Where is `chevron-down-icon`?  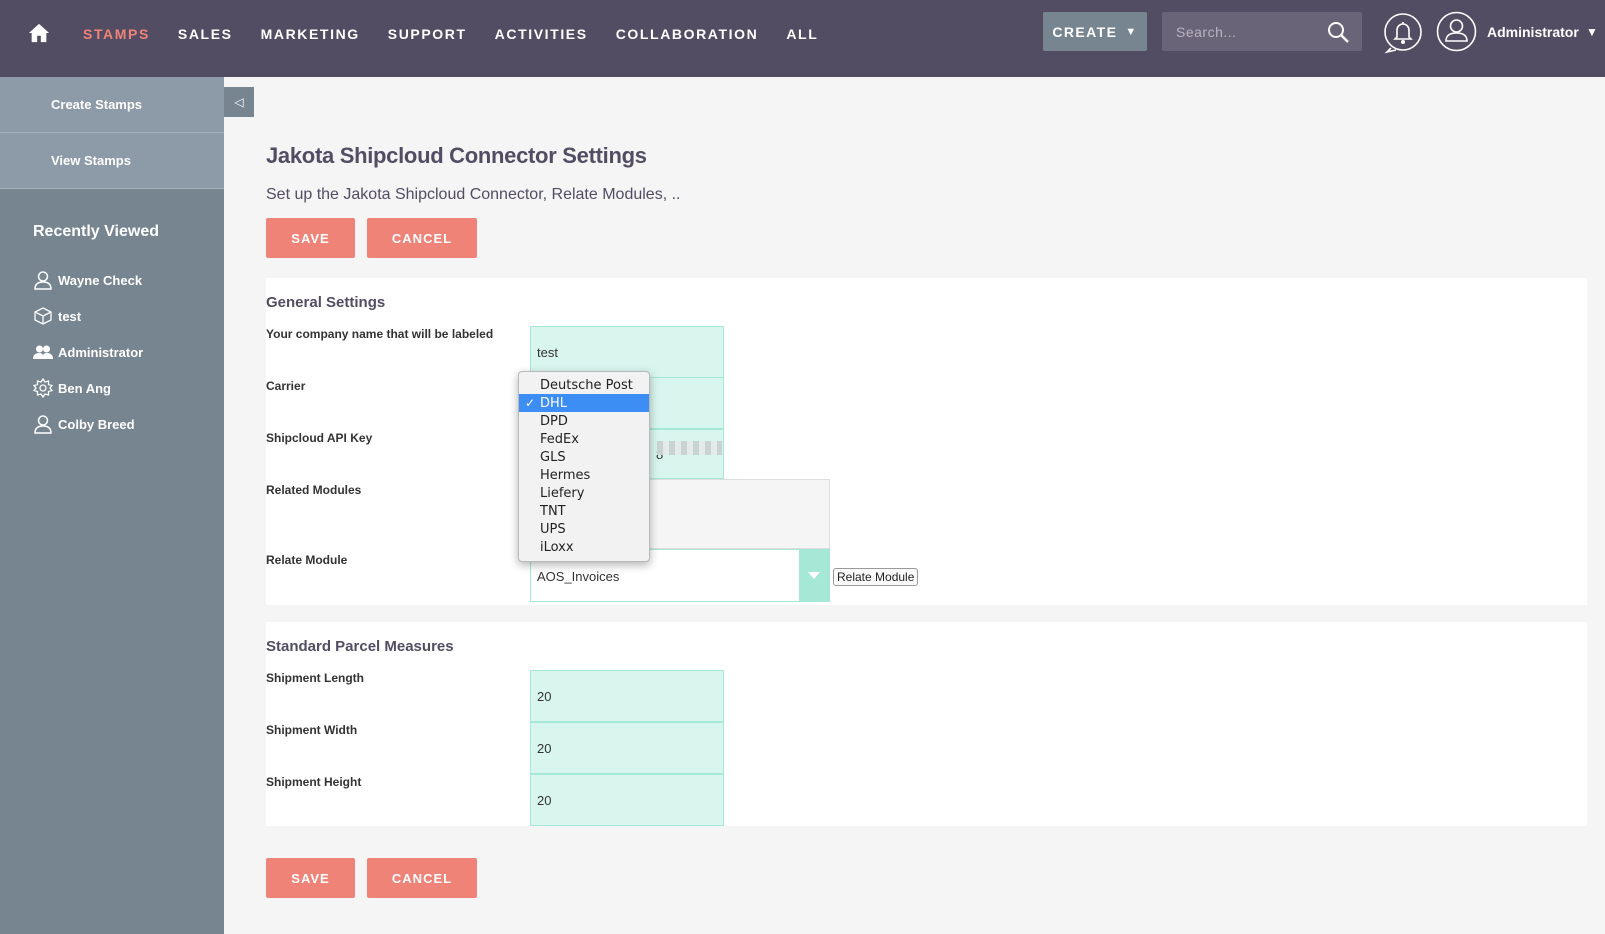 chevron-down-icon is located at coordinates (814, 575).